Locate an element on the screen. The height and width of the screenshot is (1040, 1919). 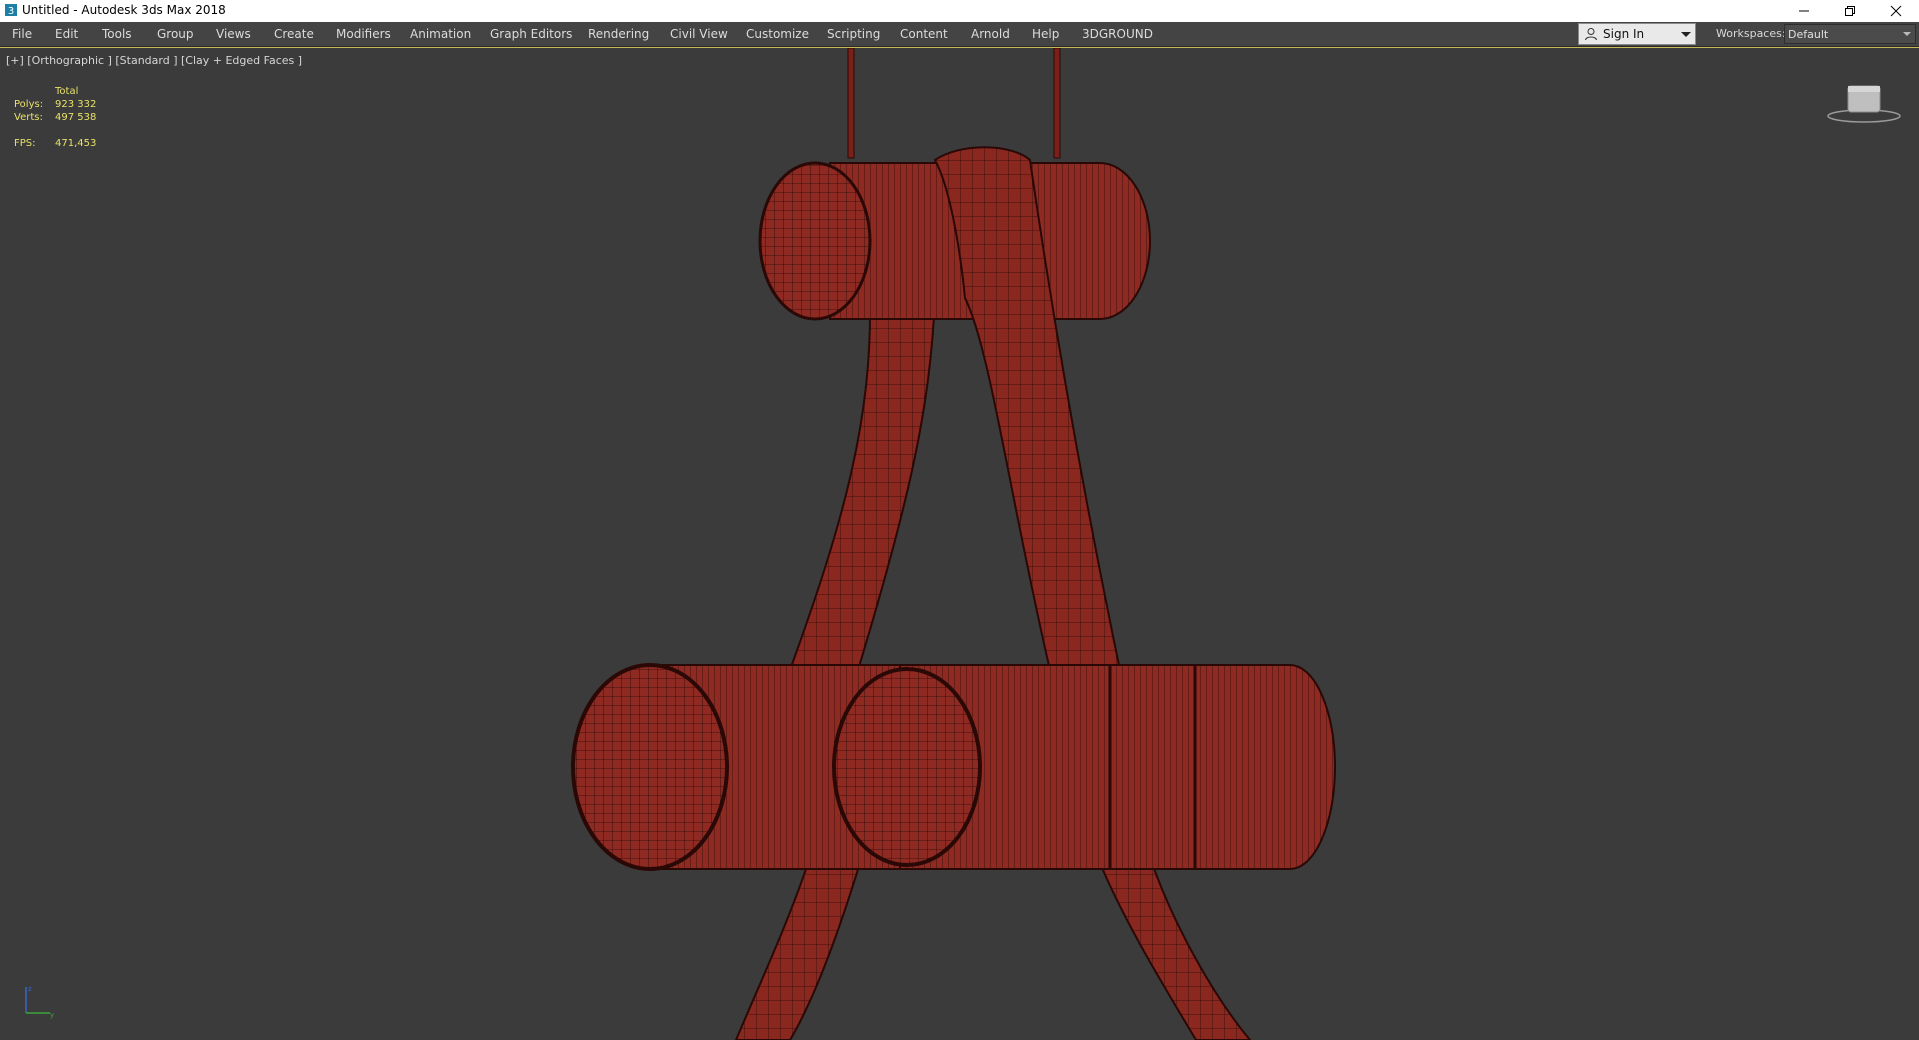
rod-left is located at coordinates (851, 103).